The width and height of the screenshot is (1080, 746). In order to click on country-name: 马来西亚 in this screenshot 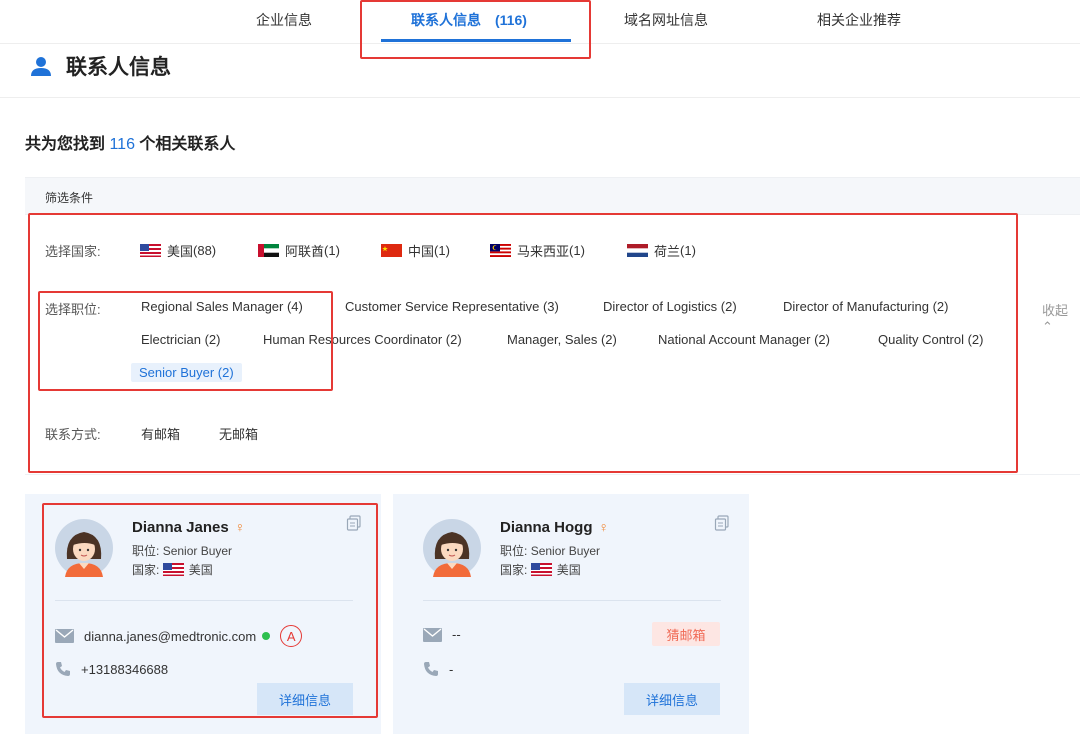, I will do `click(543, 251)`.